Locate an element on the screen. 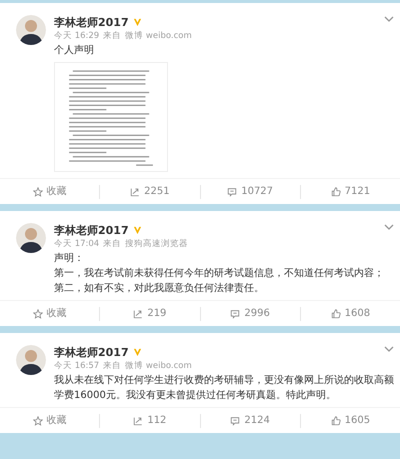  like-button: 1605 is located at coordinates (350, 420).